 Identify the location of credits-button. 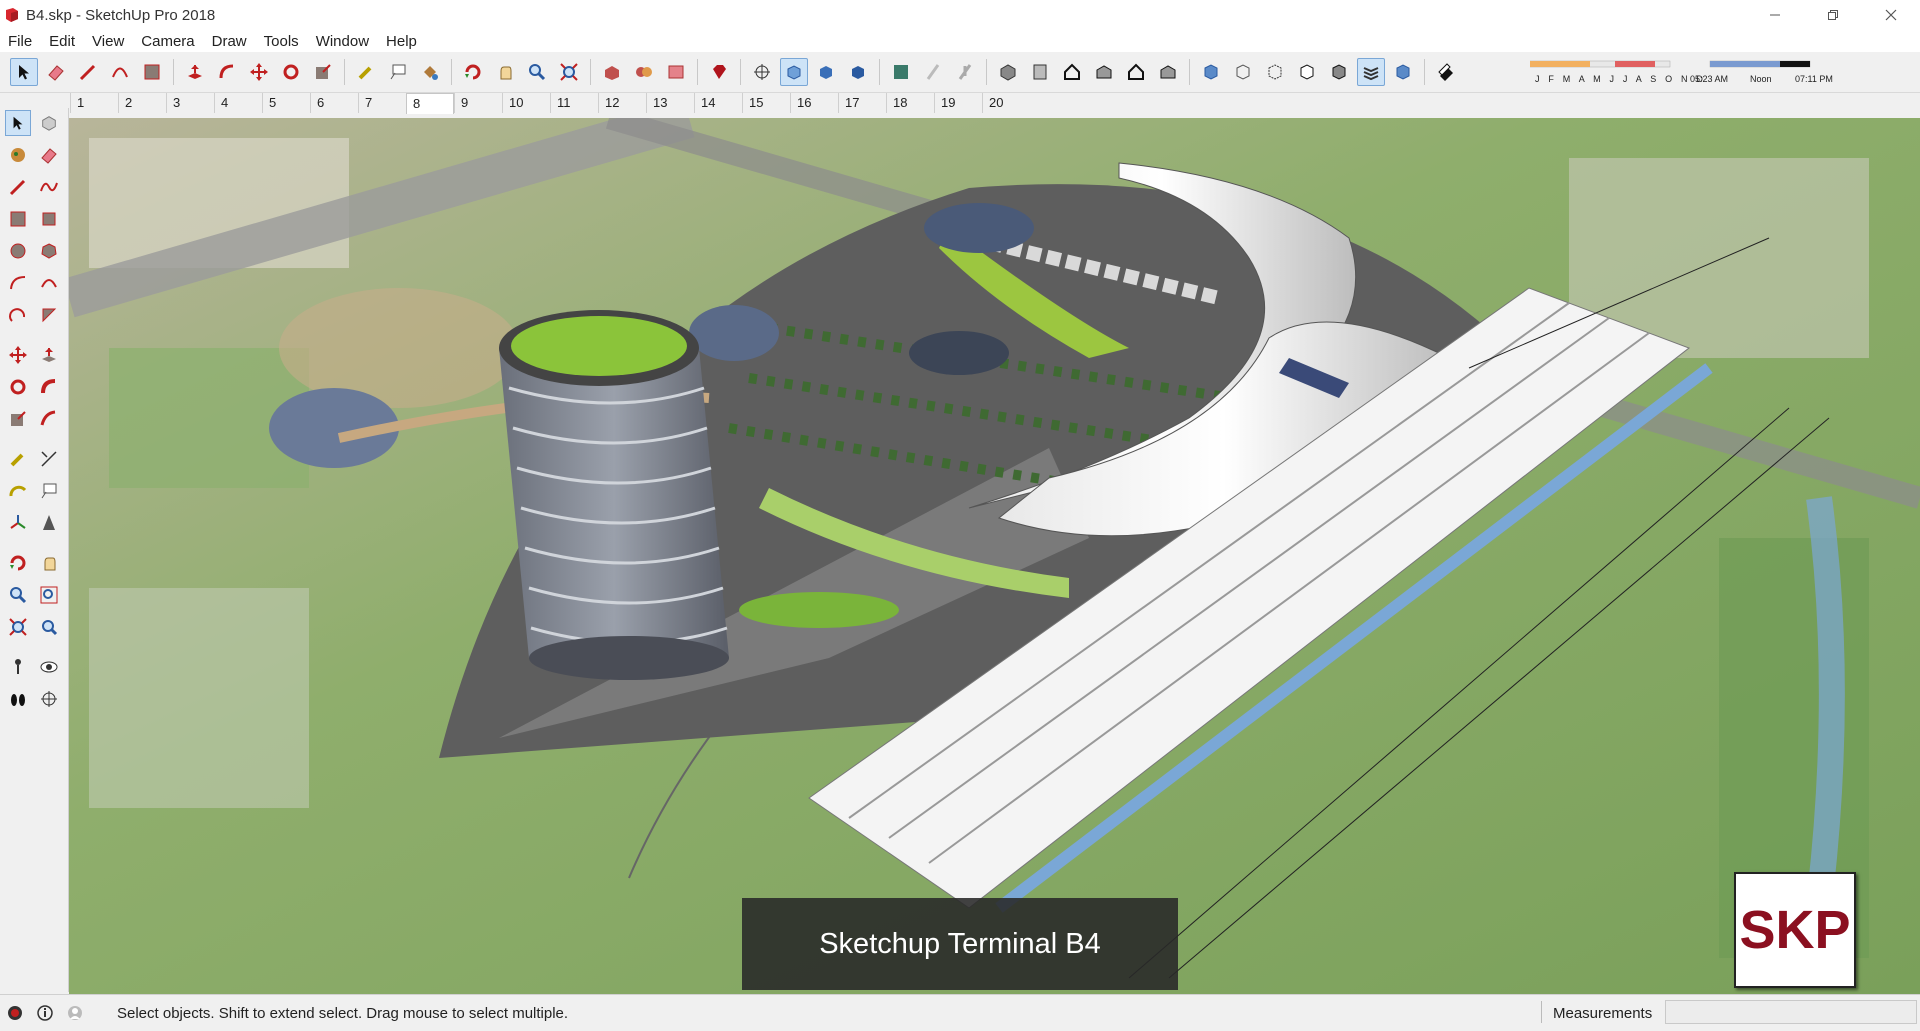
(45, 1013).